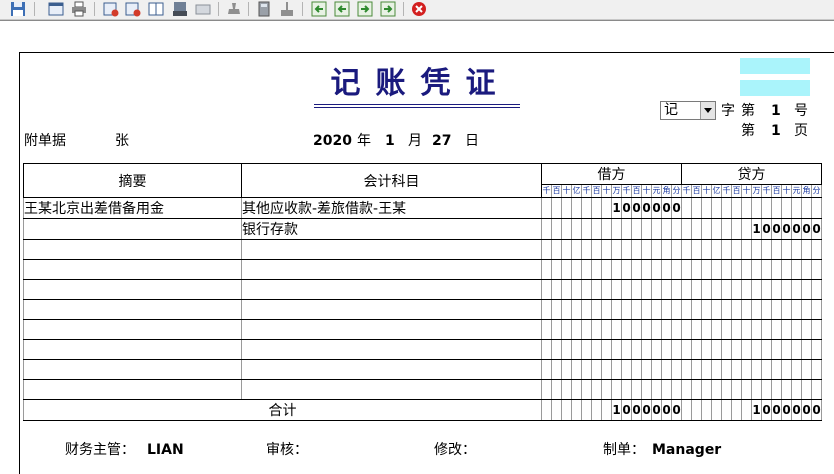 This screenshot has width=834, height=474. What do you see at coordinates (756, 229) in the screenshot?
I see `credit-digit: 1` at bounding box center [756, 229].